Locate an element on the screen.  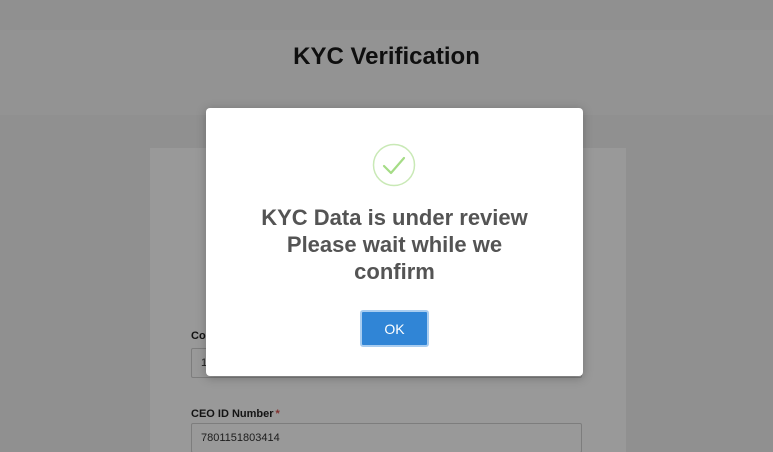
dialog-message-line-1: KYC Data is under review is located at coordinates (394, 217).